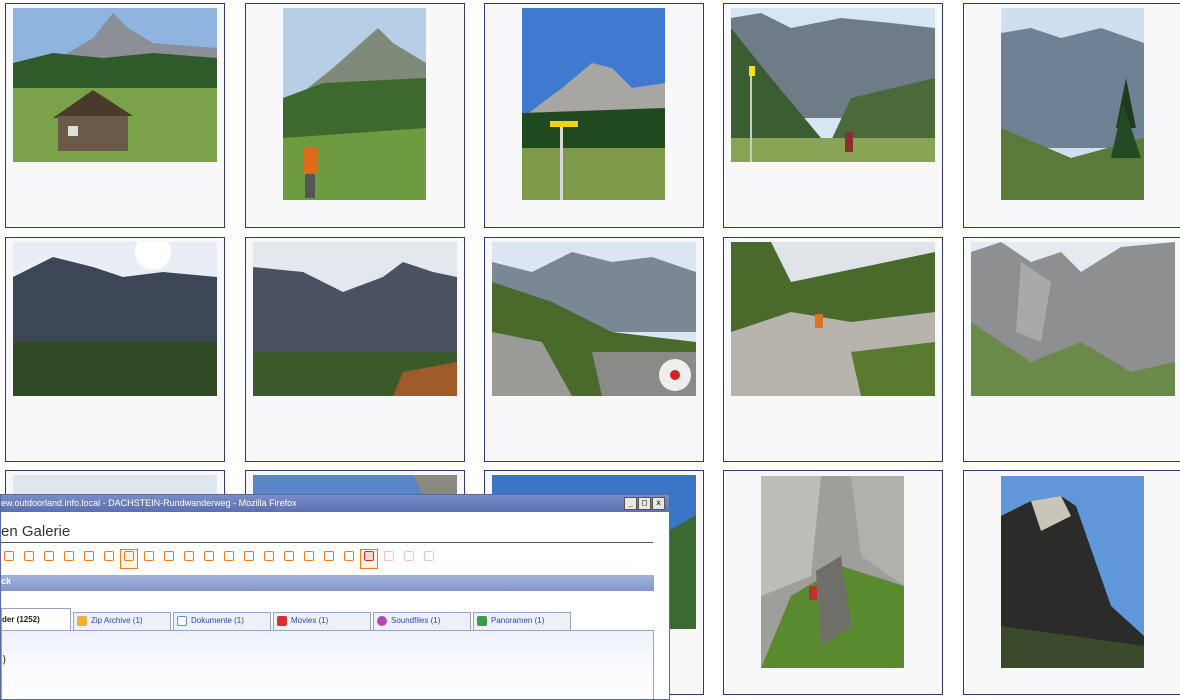 This screenshot has width=1180, height=700. Describe the element at coordinates (219, 559) in the screenshot. I see `gallery-toolbar` at that location.